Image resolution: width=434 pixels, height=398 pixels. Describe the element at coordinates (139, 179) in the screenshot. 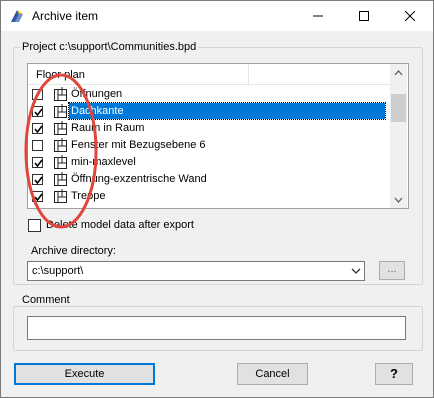

I see `list-item-label: Öffnung-exzentrische Wand` at that location.